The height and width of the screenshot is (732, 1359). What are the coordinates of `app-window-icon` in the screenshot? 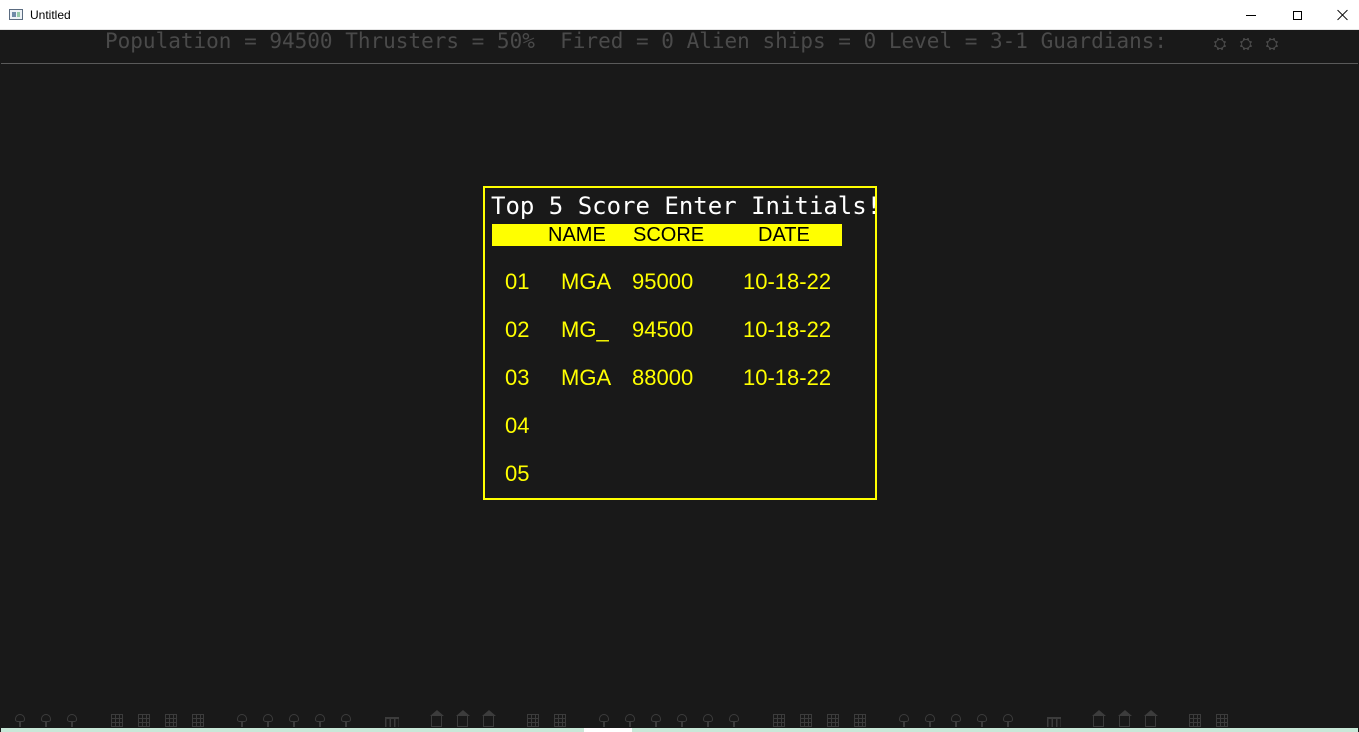 It's located at (16, 14).